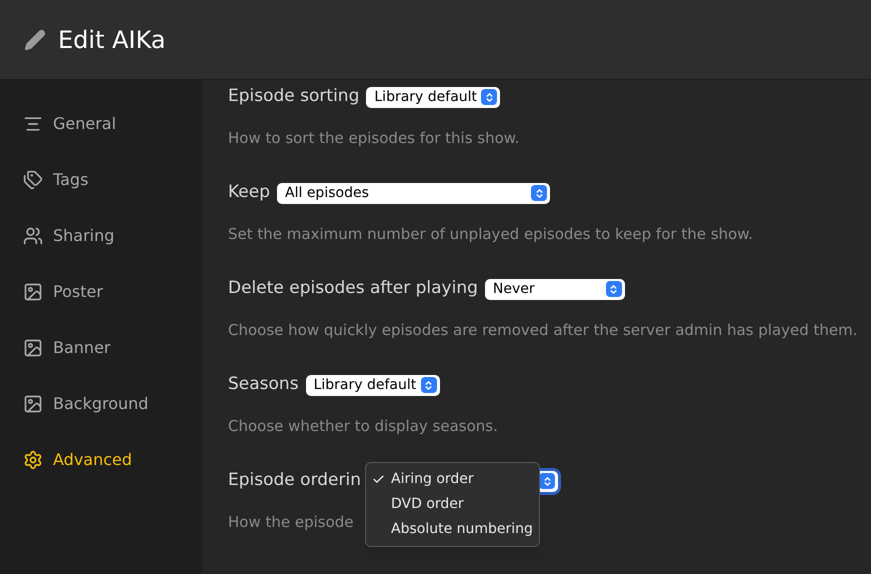 The height and width of the screenshot is (574, 871). Describe the element at coordinates (263, 384) in the screenshot. I see `setting-label: Seasons` at that location.